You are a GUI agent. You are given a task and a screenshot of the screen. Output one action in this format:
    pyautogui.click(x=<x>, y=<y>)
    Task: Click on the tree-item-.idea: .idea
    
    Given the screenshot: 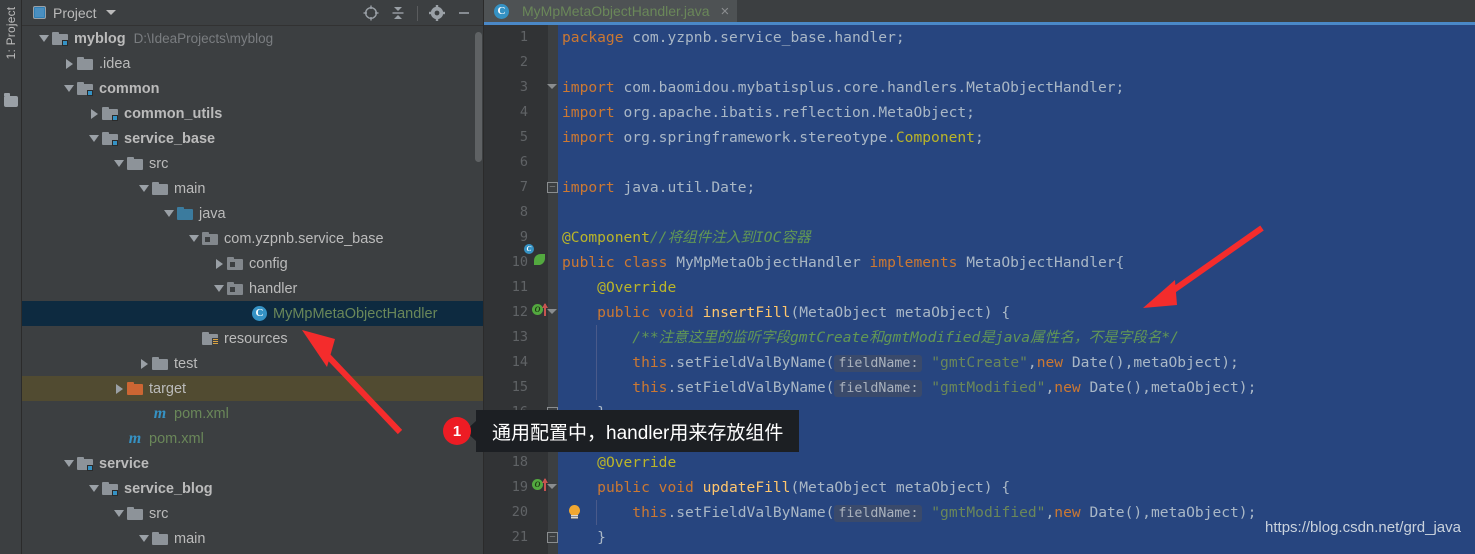 What is the action you would take?
    pyautogui.click(x=252, y=63)
    